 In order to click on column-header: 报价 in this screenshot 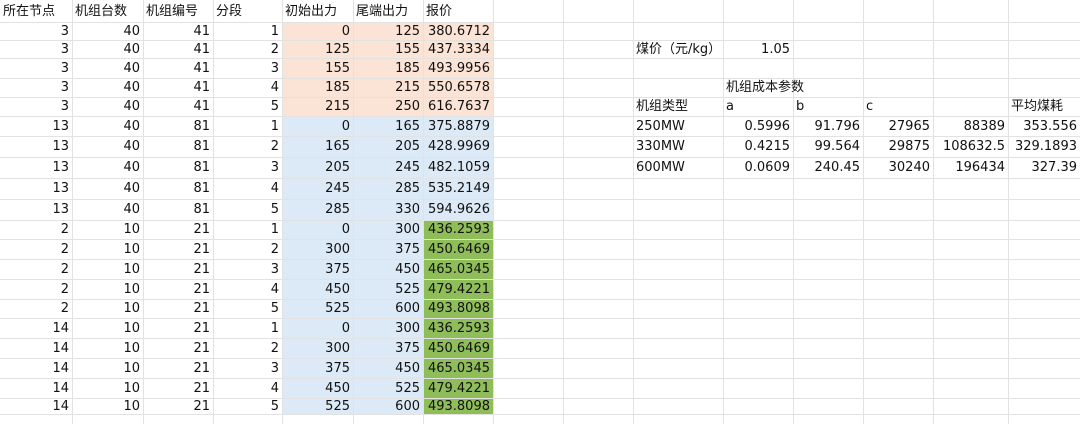, I will do `click(458, 12)`.